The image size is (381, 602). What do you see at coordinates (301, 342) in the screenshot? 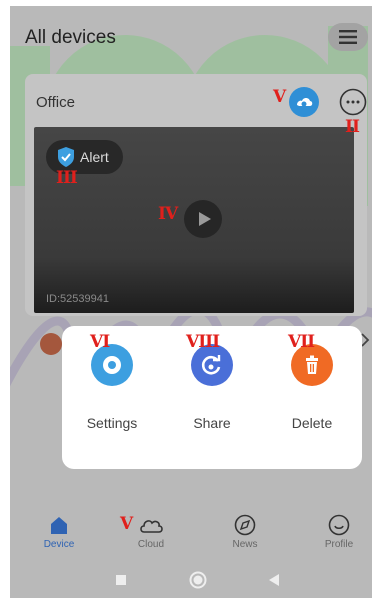
I see `marker-delete: VII` at bounding box center [301, 342].